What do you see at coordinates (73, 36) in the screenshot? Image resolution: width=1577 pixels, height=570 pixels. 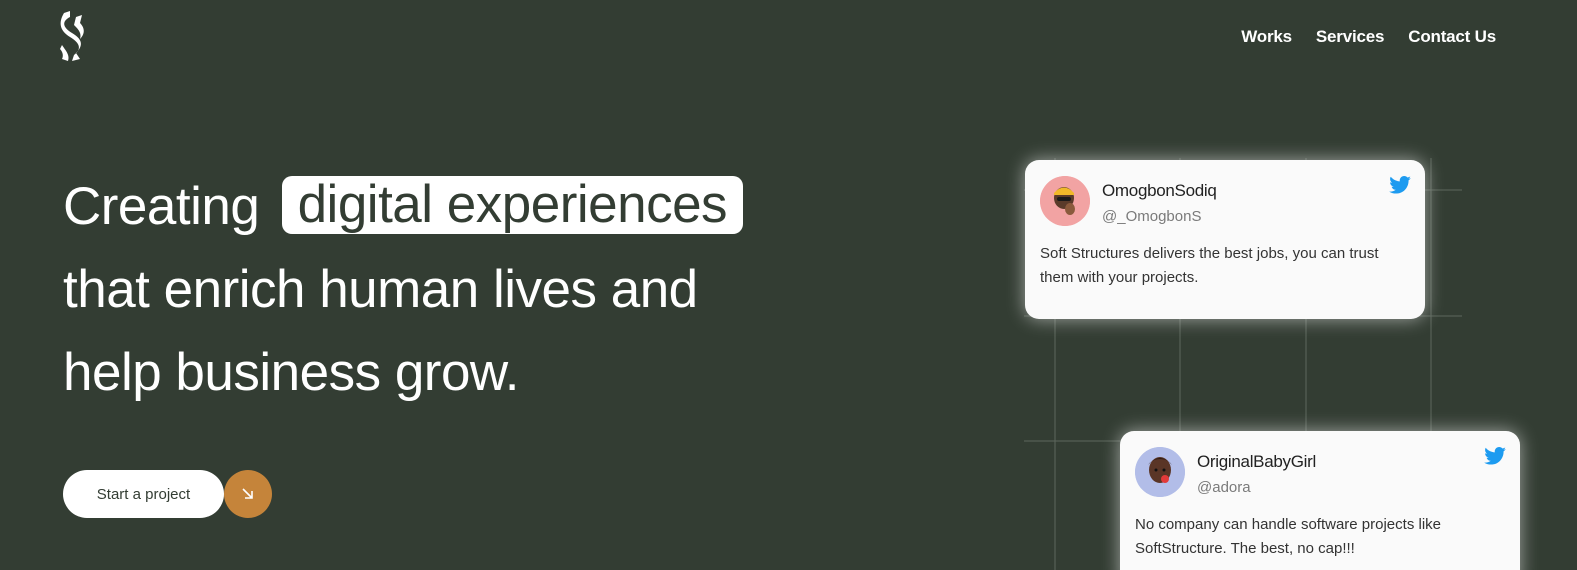 I see `s-logo-icon` at bounding box center [73, 36].